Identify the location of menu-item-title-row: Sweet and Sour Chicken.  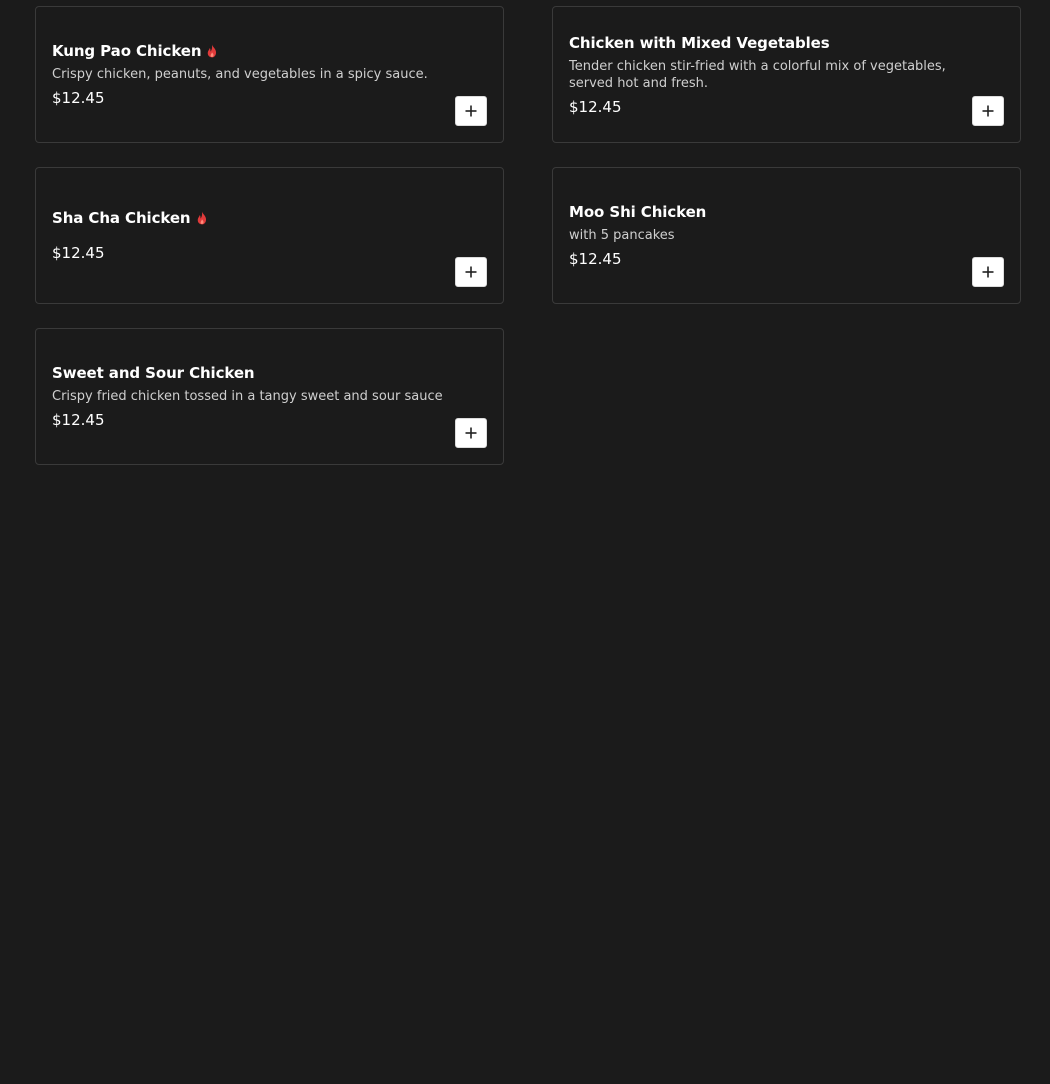
(247, 373).